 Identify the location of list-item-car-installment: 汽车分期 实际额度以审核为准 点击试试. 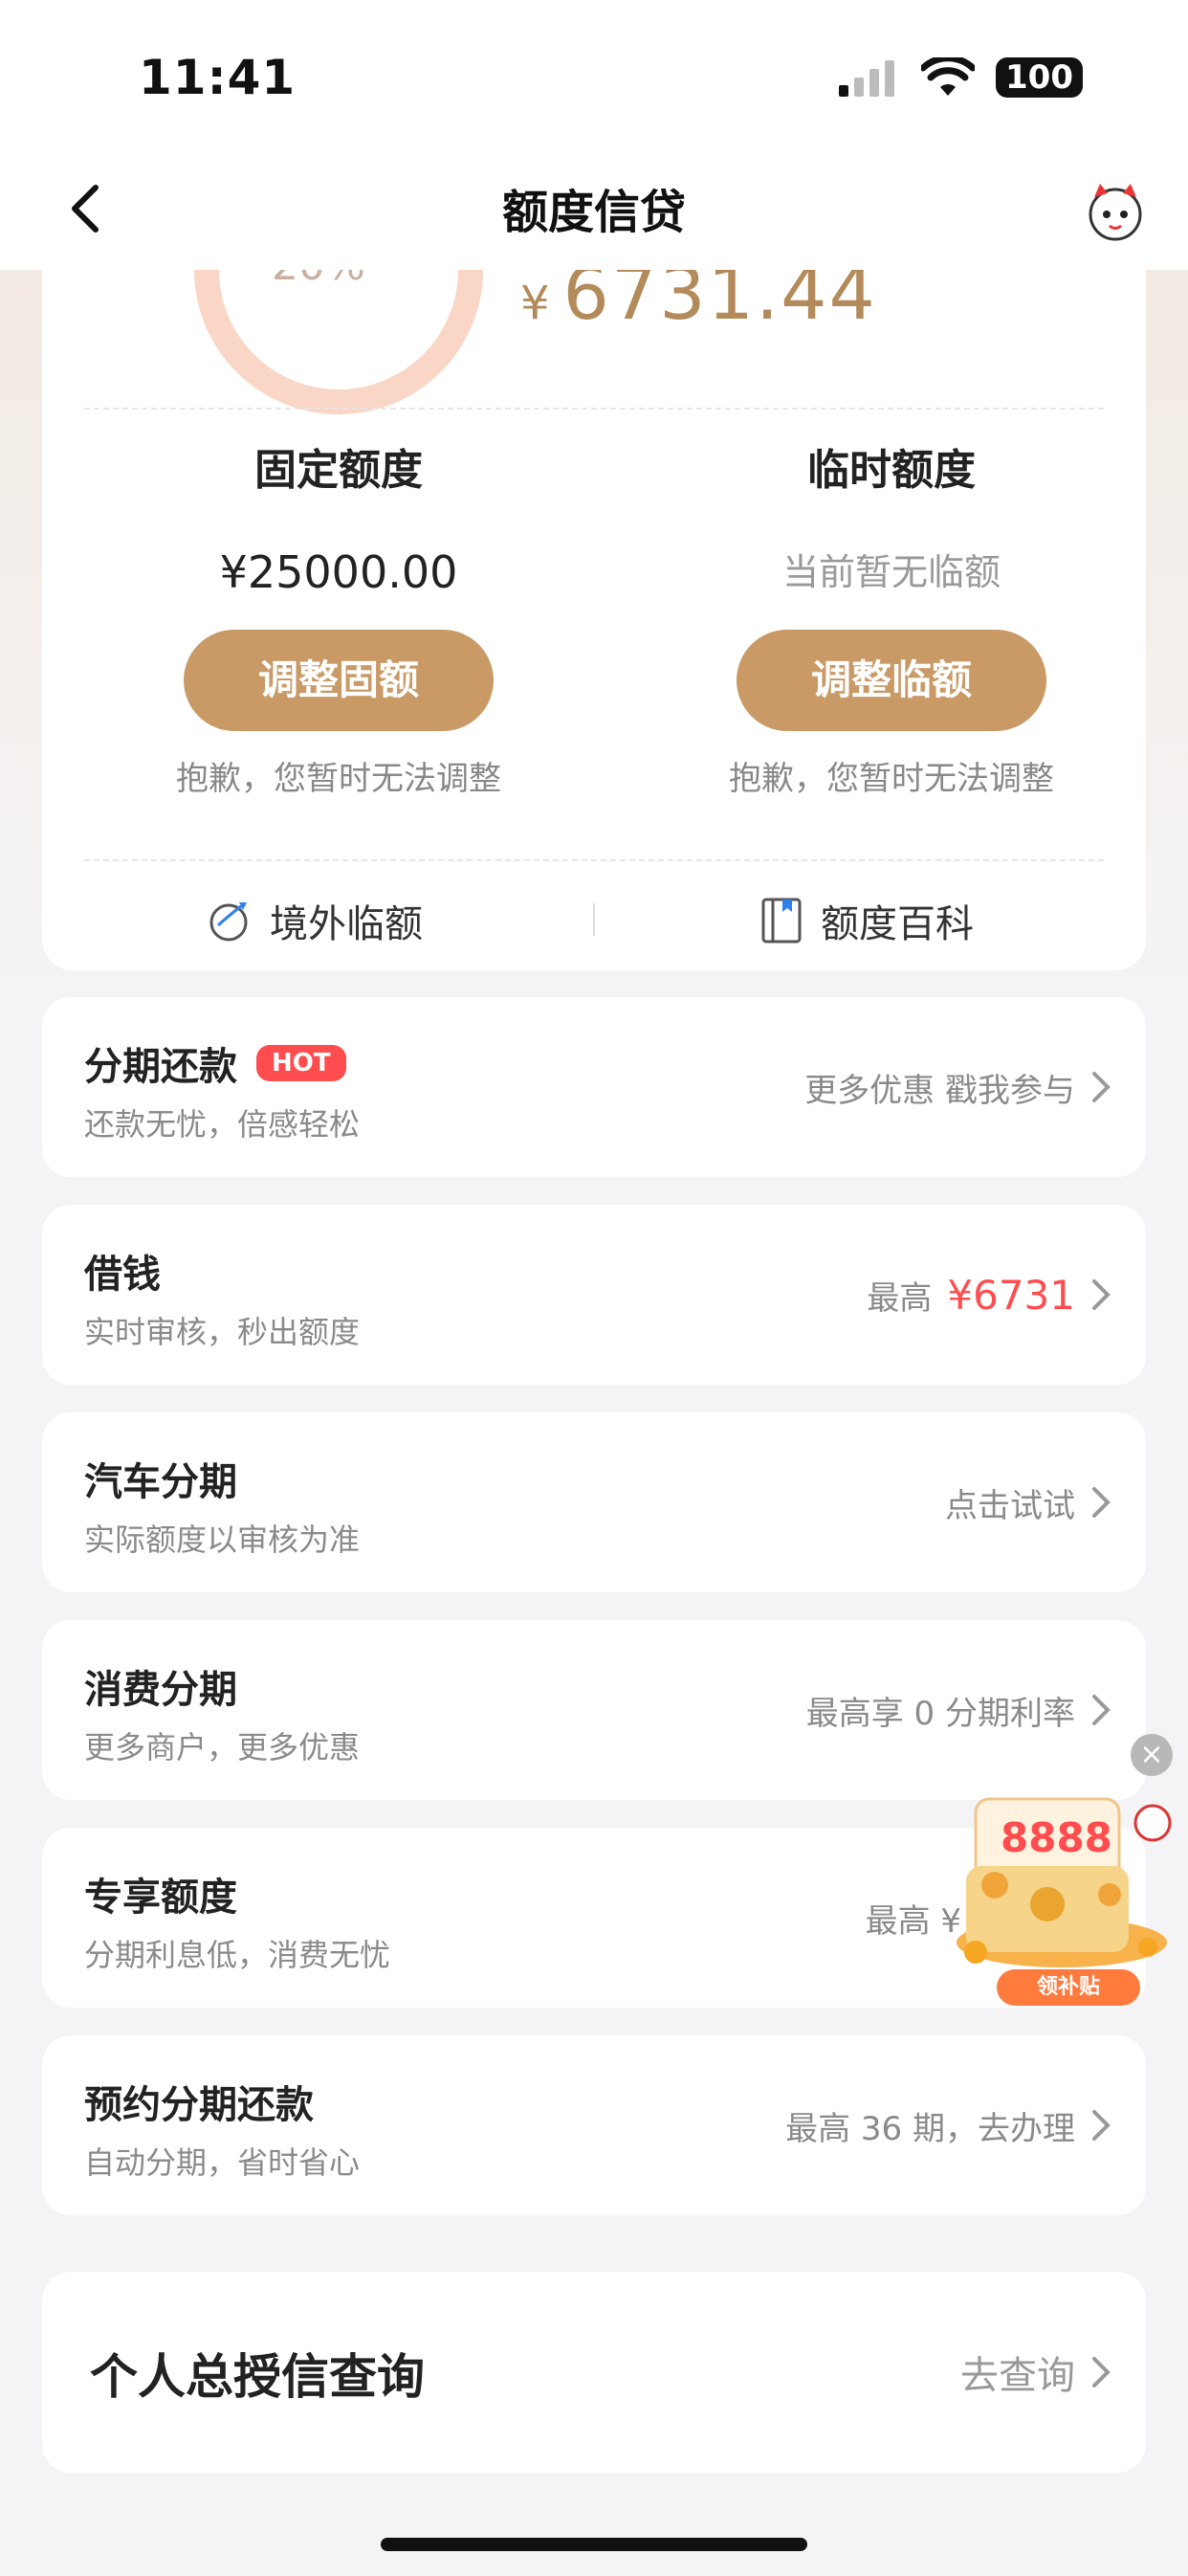
(594, 1502).